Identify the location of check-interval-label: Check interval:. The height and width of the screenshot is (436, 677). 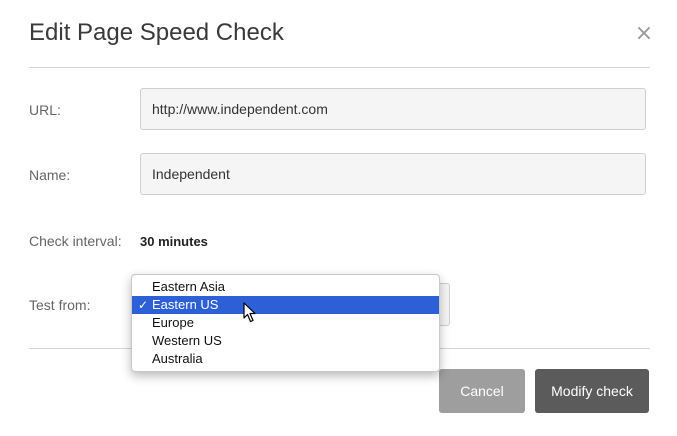
(75, 241).